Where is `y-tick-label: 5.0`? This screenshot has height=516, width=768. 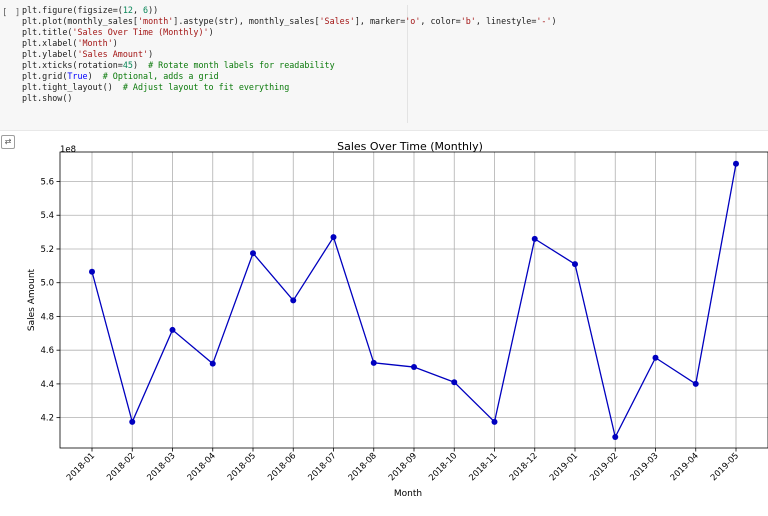 y-tick-label: 5.0 is located at coordinates (47, 284).